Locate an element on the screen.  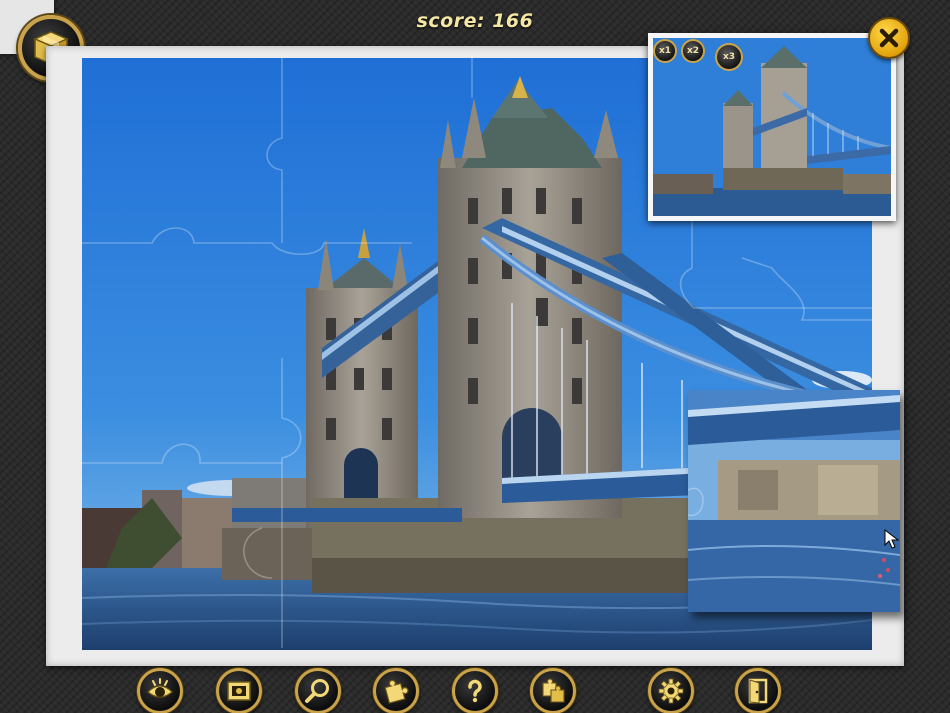
sort-pieces-button is located at coordinates (553, 690).